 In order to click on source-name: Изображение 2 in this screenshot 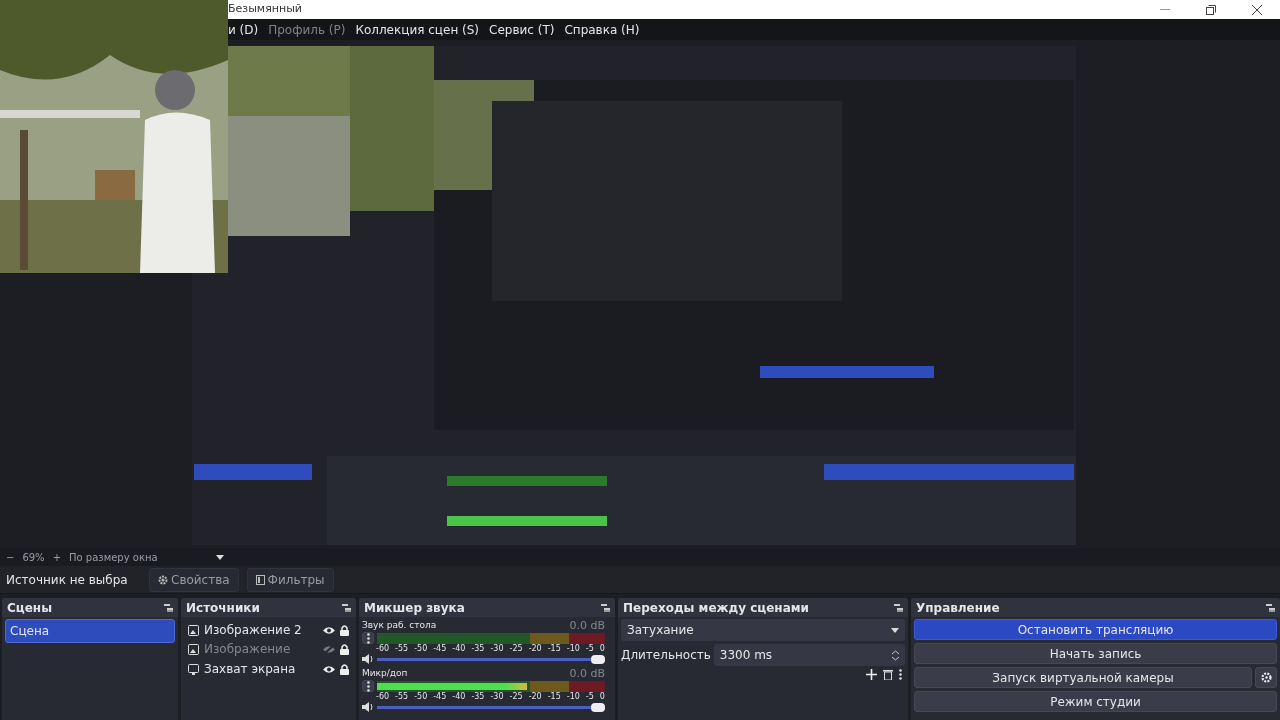, I will do `click(253, 630)`.